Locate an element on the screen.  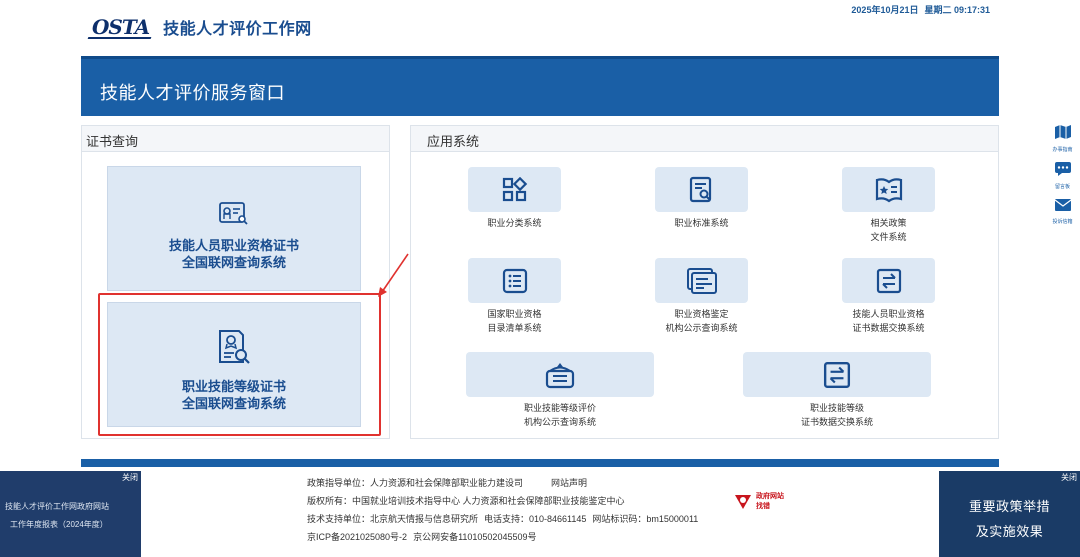
gov-badge-icon is located at coordinates (743, 502).